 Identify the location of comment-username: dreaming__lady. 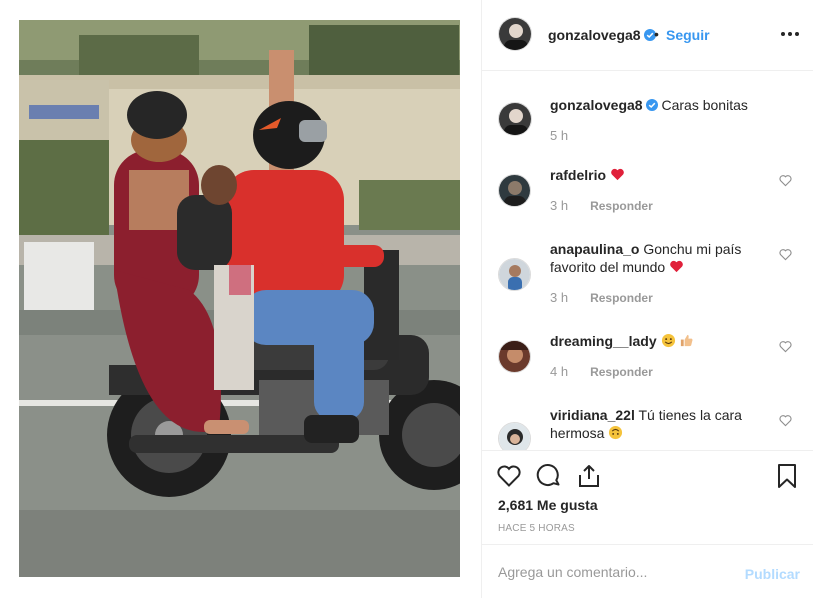
(603, 341).